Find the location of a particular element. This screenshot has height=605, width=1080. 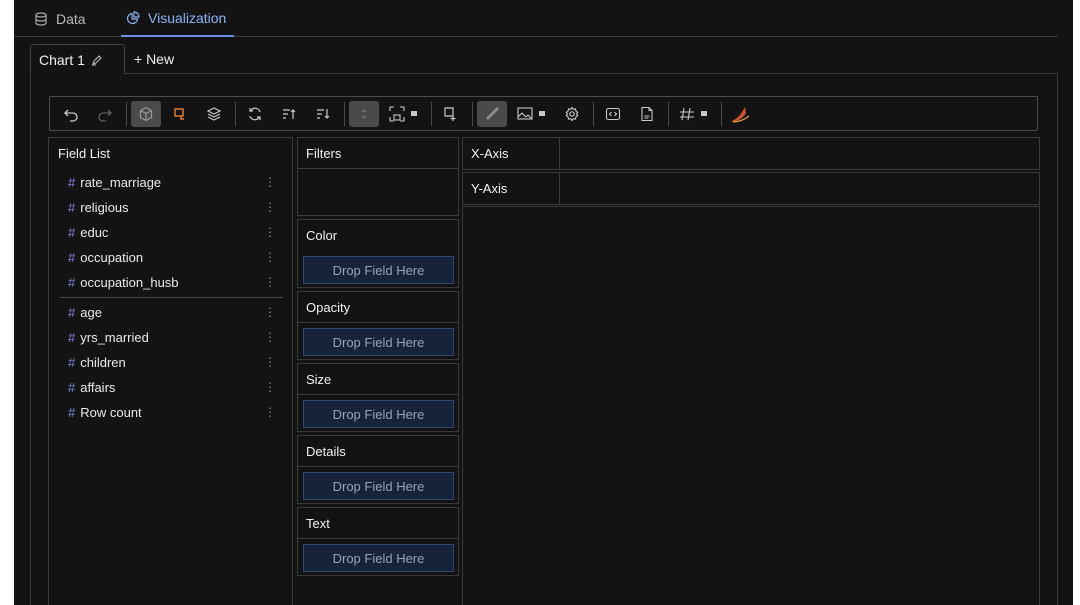

undo-button is located at coordinates (71, 114).